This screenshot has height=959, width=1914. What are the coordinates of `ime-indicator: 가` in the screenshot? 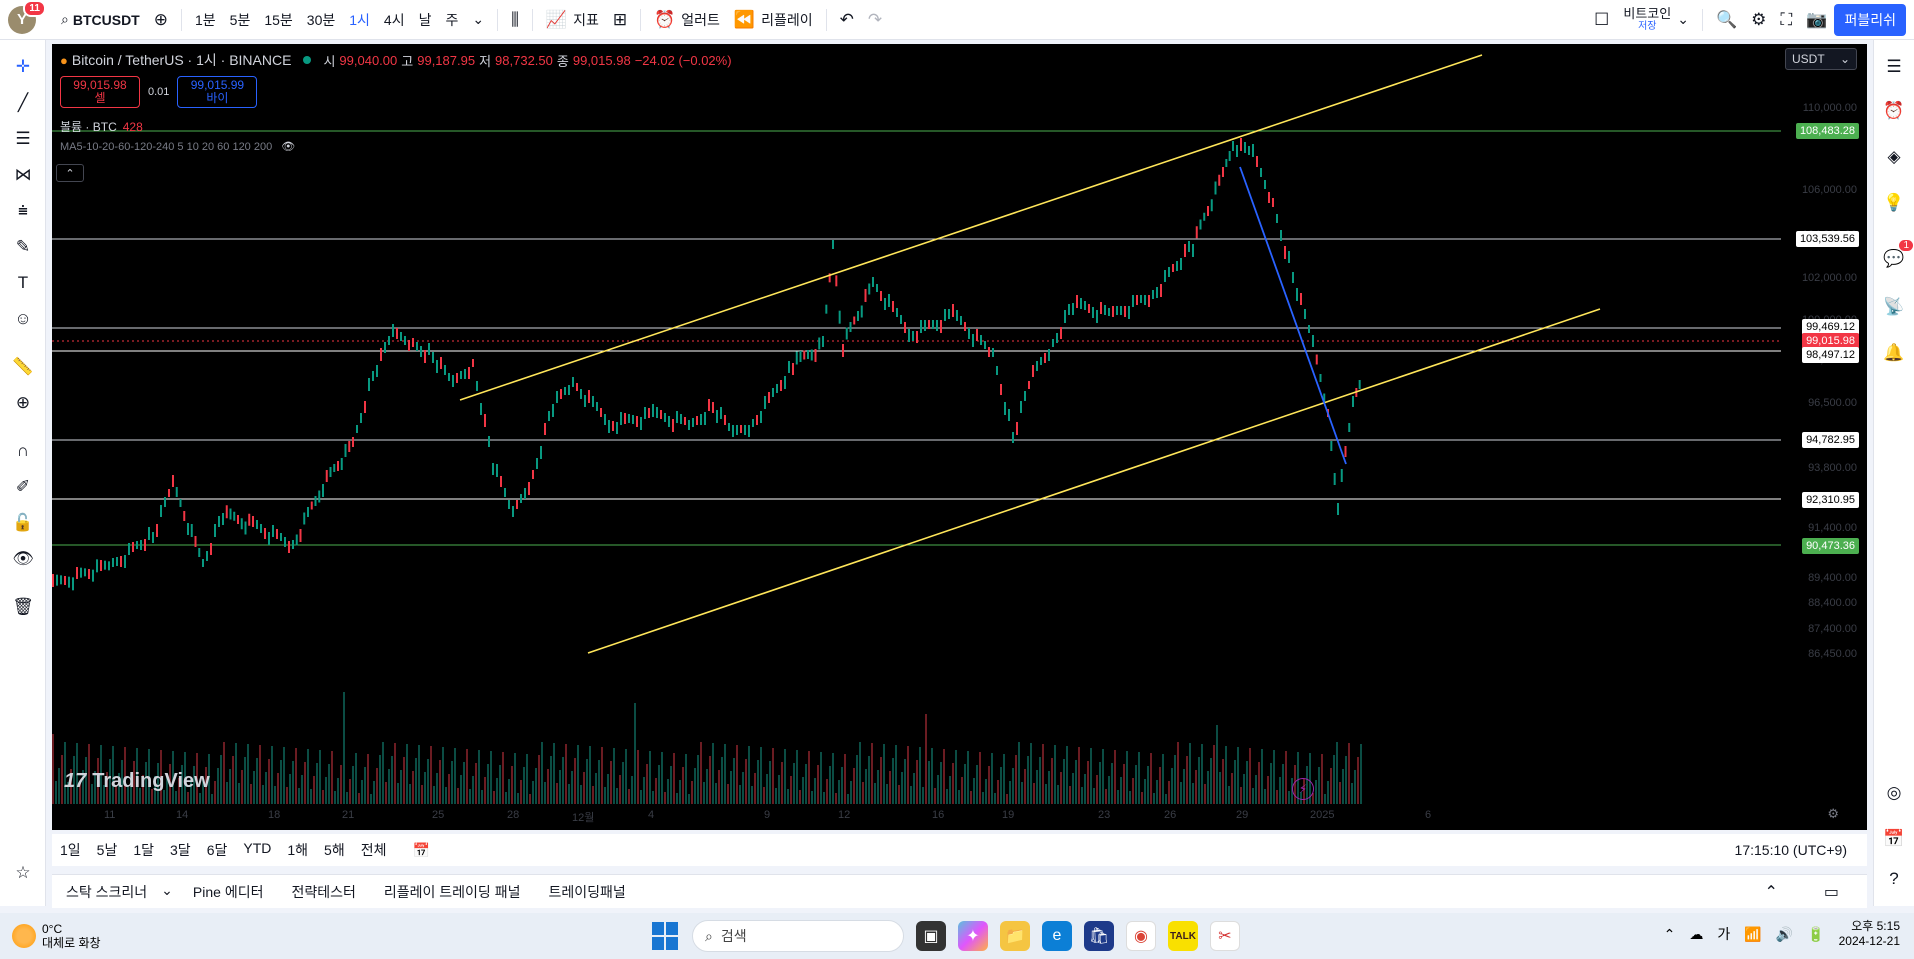 It's located at (1723, 934).